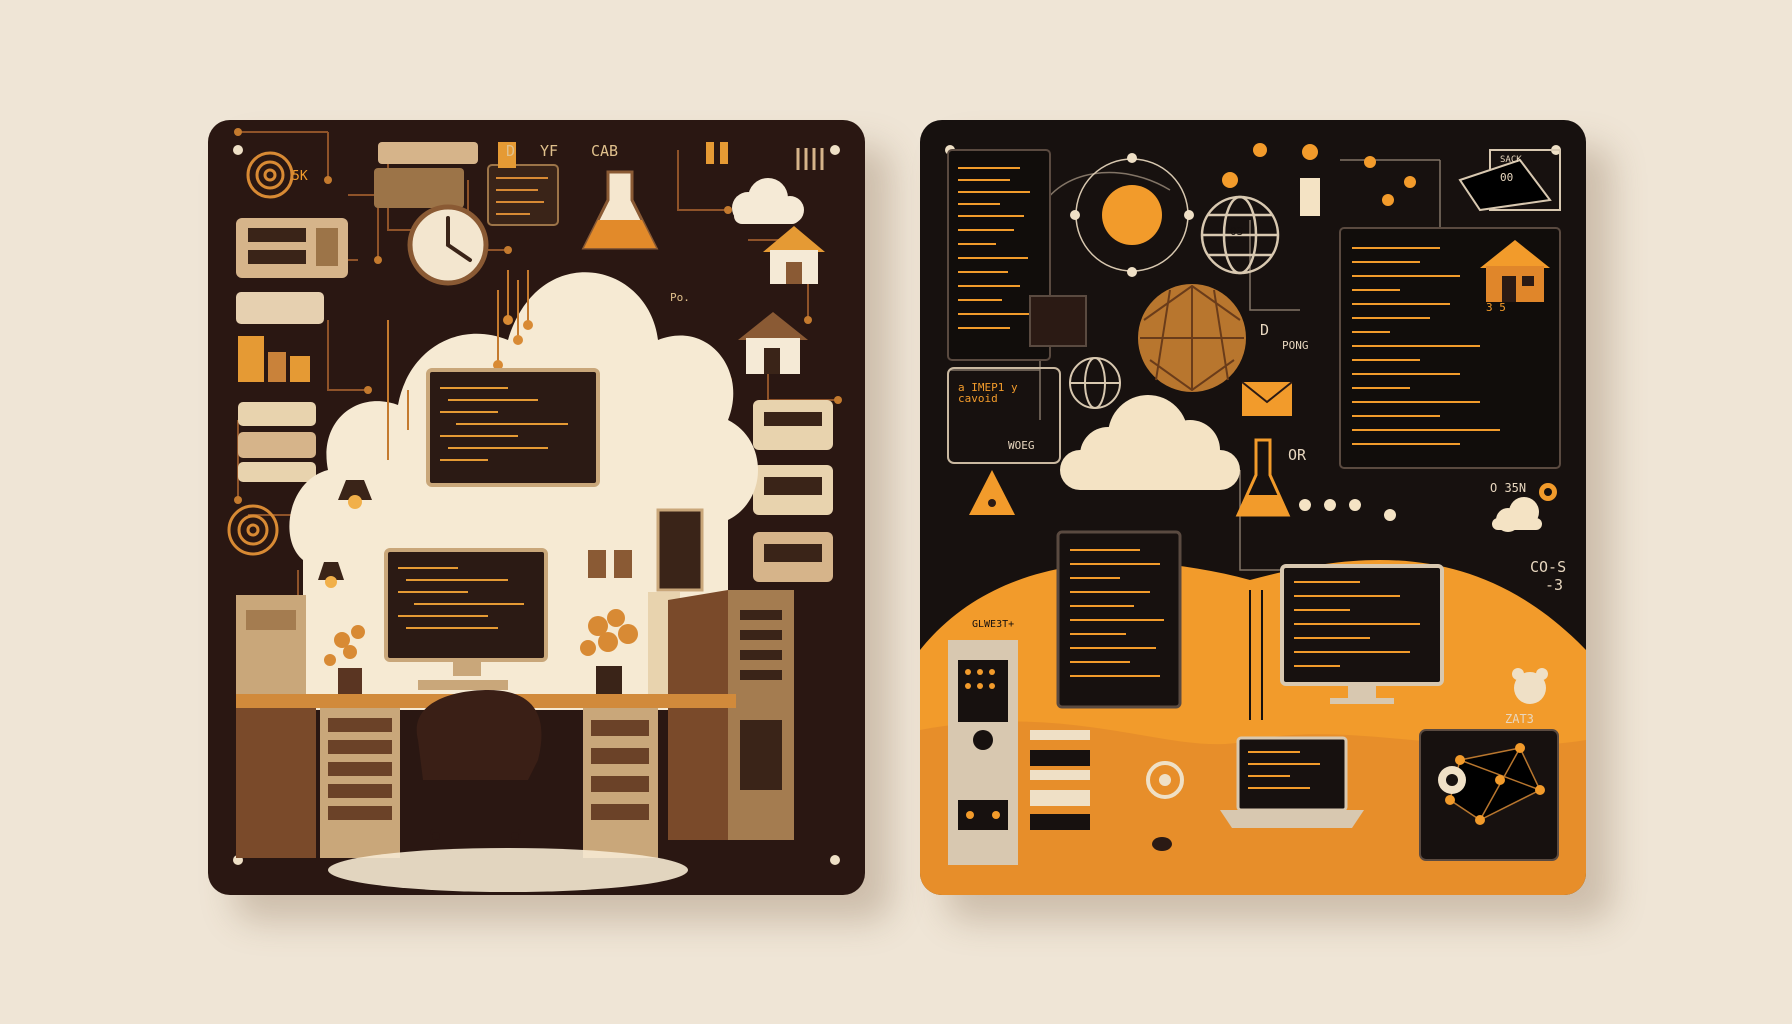 Image resolution: width=1792 pixels, height=1024 pixels. What do you see at coordinates (511, 151) in the screenshot?
I see `left-label-1: D` at bounding box center [511, 151].